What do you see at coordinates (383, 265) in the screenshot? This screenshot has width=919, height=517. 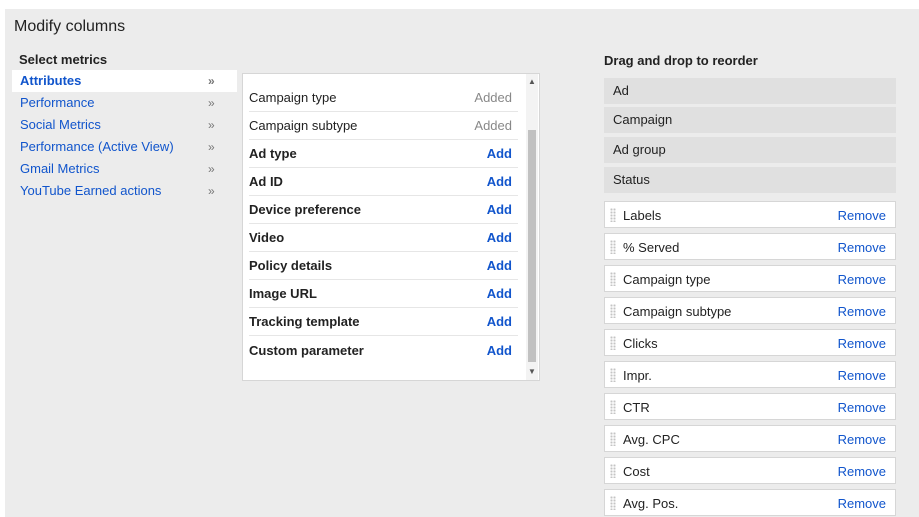 I see `metric-row: Policy details Add` at bounding box center [383, 265].